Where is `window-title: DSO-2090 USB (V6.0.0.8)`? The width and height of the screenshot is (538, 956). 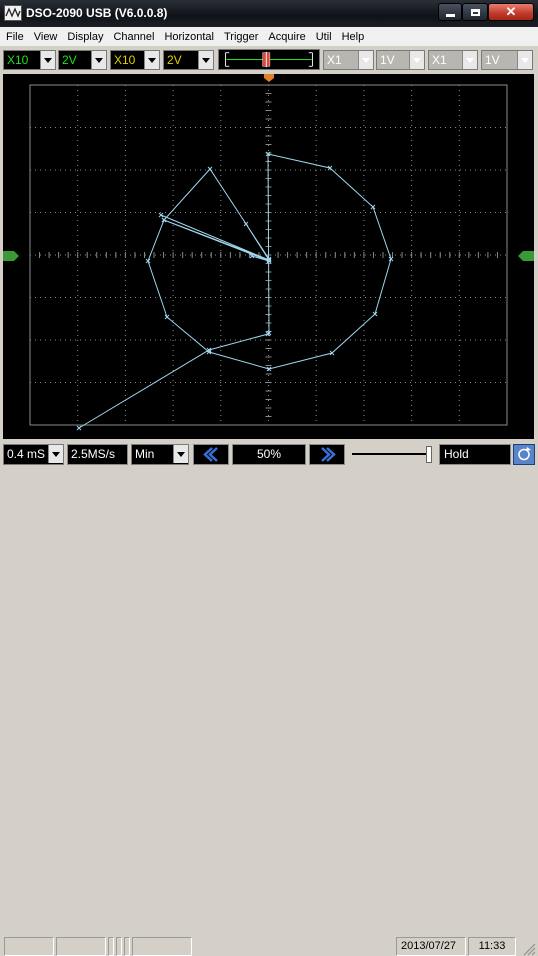
window-title: DSO-2090 USB (V6.0.0.8) is located at coordinates (97, 13).